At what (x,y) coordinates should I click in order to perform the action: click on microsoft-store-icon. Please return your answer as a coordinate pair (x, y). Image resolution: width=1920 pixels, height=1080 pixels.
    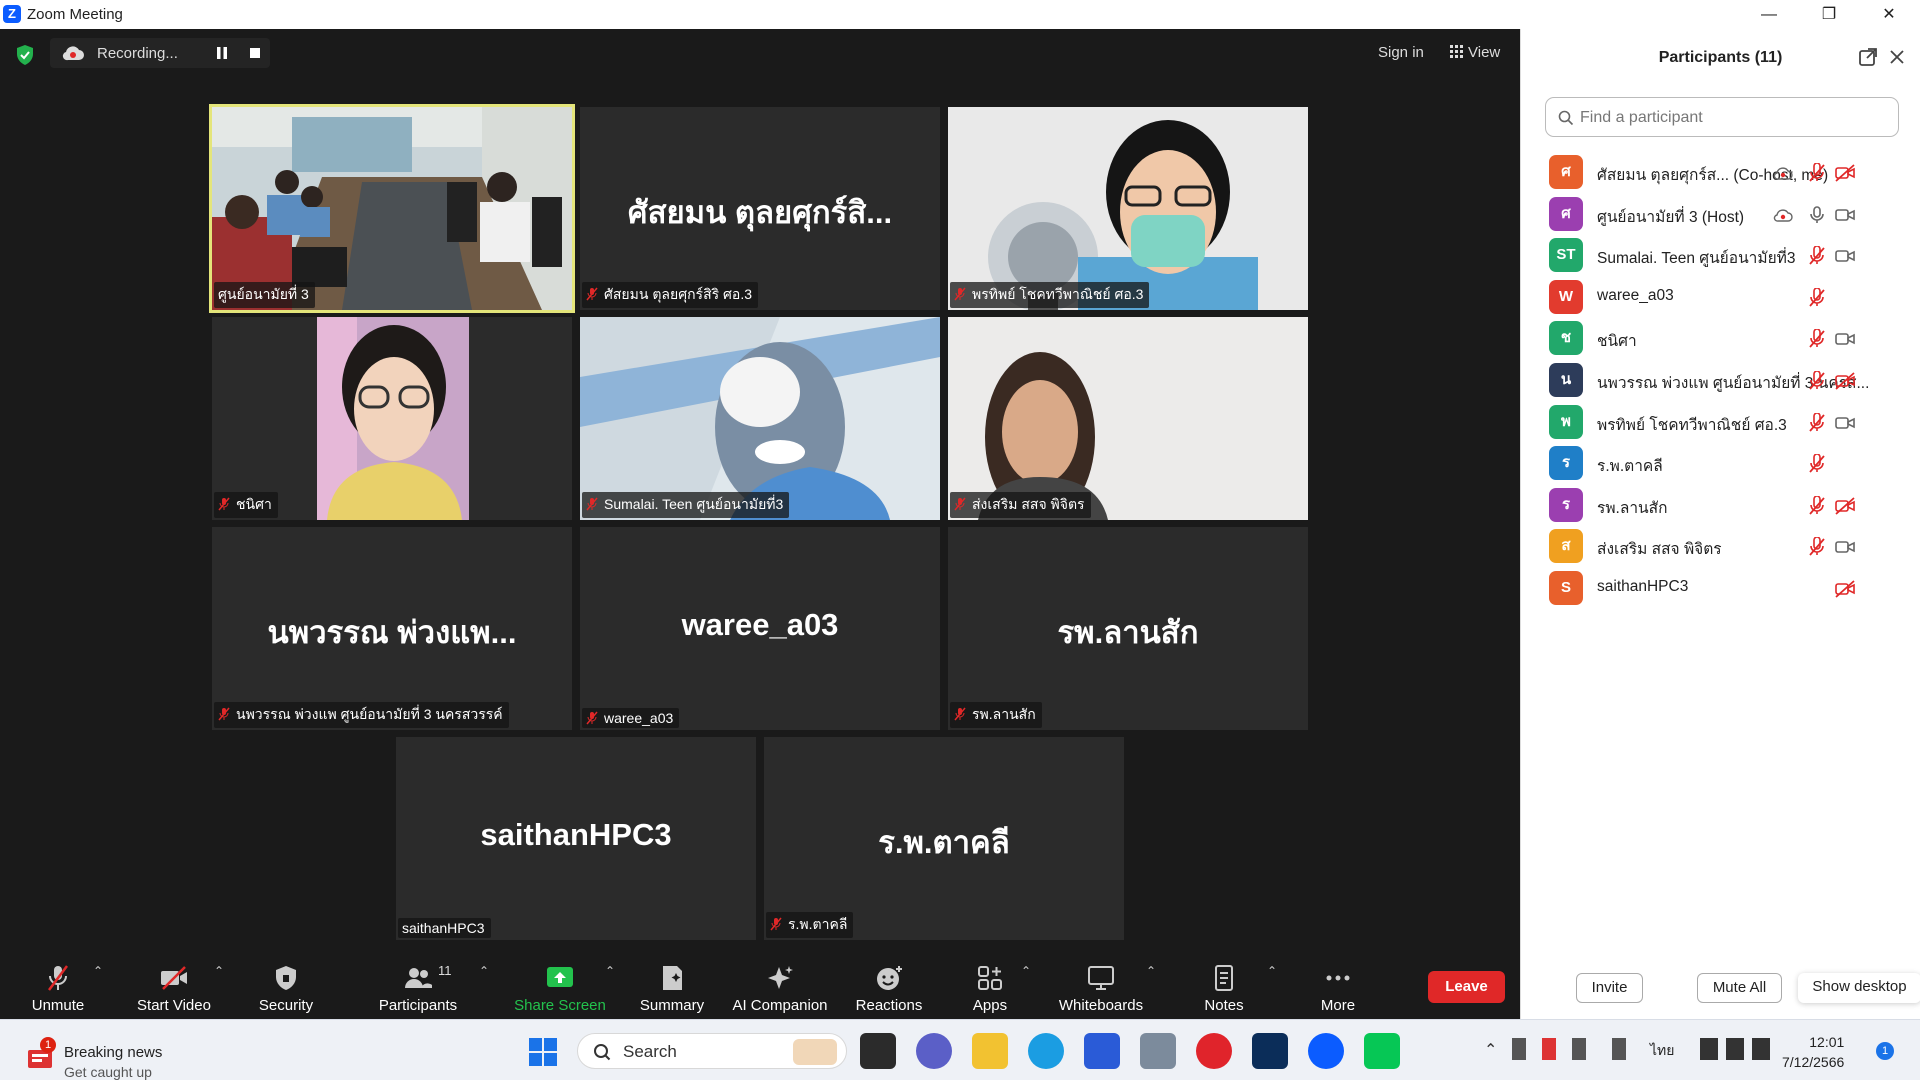
    Looking at the image, I should click on (1102, 1051).